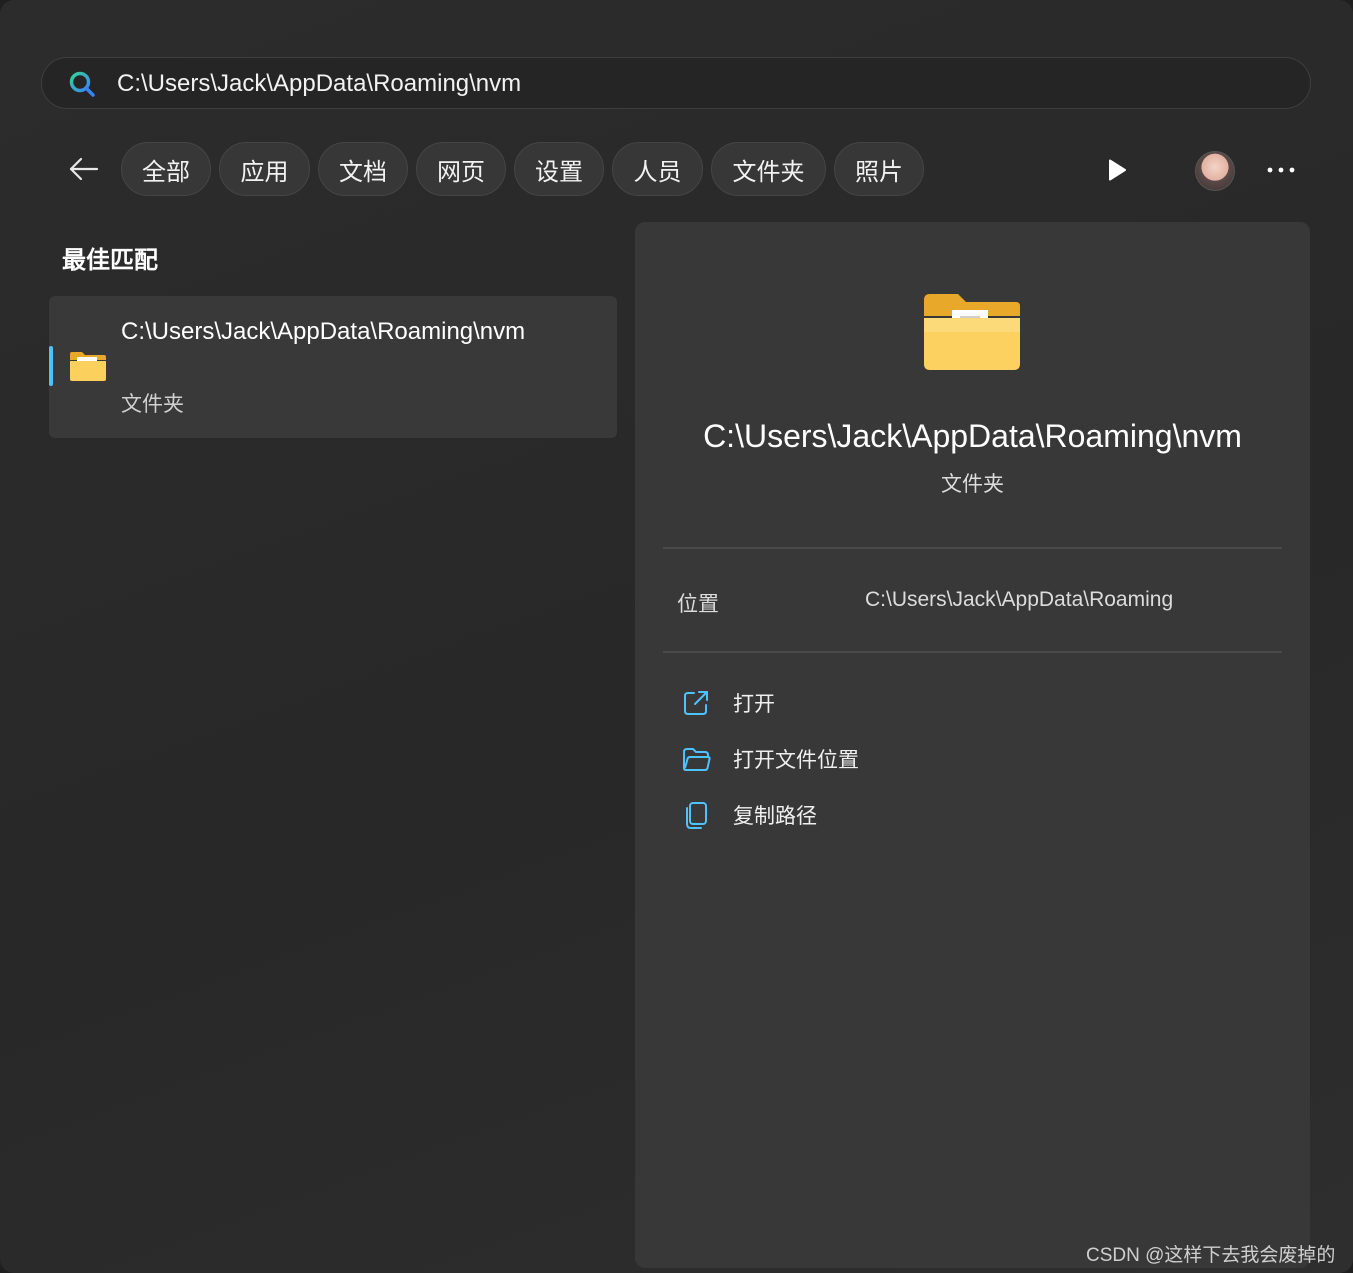 The height and width of the screenshot is (1273, 1353). I want to click on filter-chip-people: 人员, so click(657, 169).